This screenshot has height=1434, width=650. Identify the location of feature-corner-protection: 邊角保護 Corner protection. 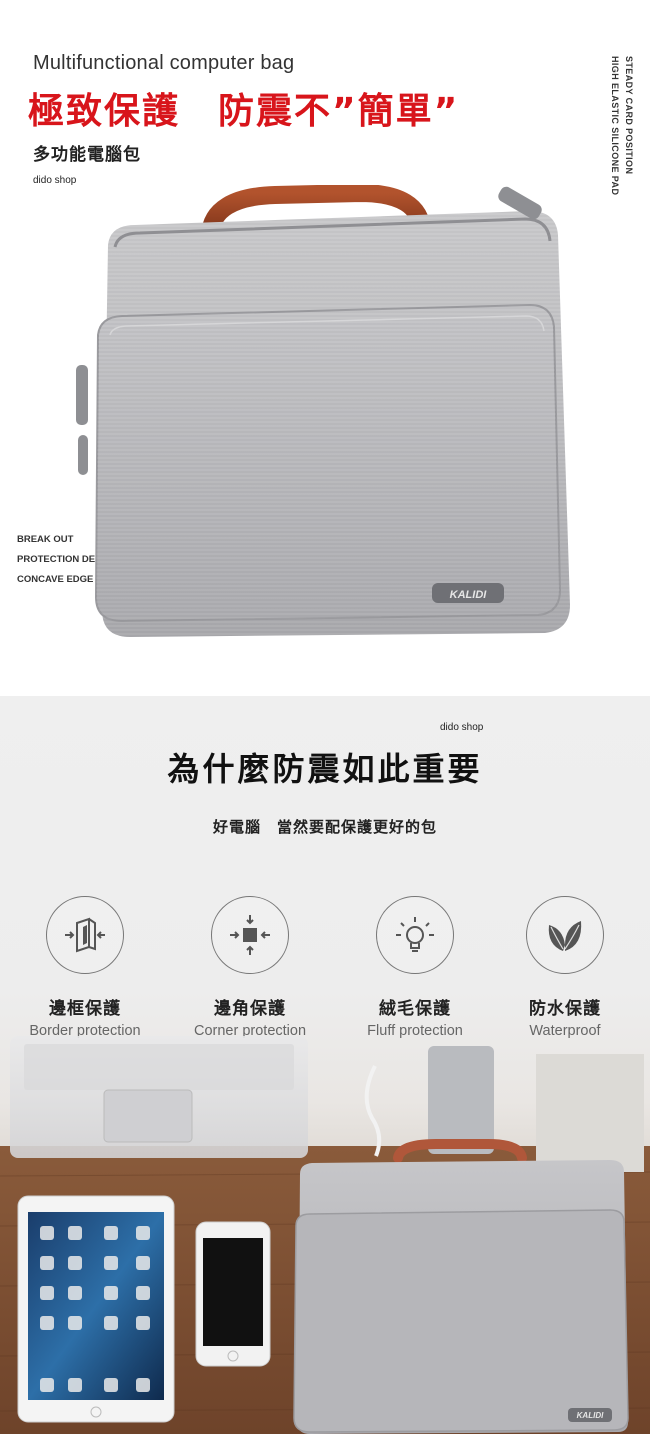
(250, 967).